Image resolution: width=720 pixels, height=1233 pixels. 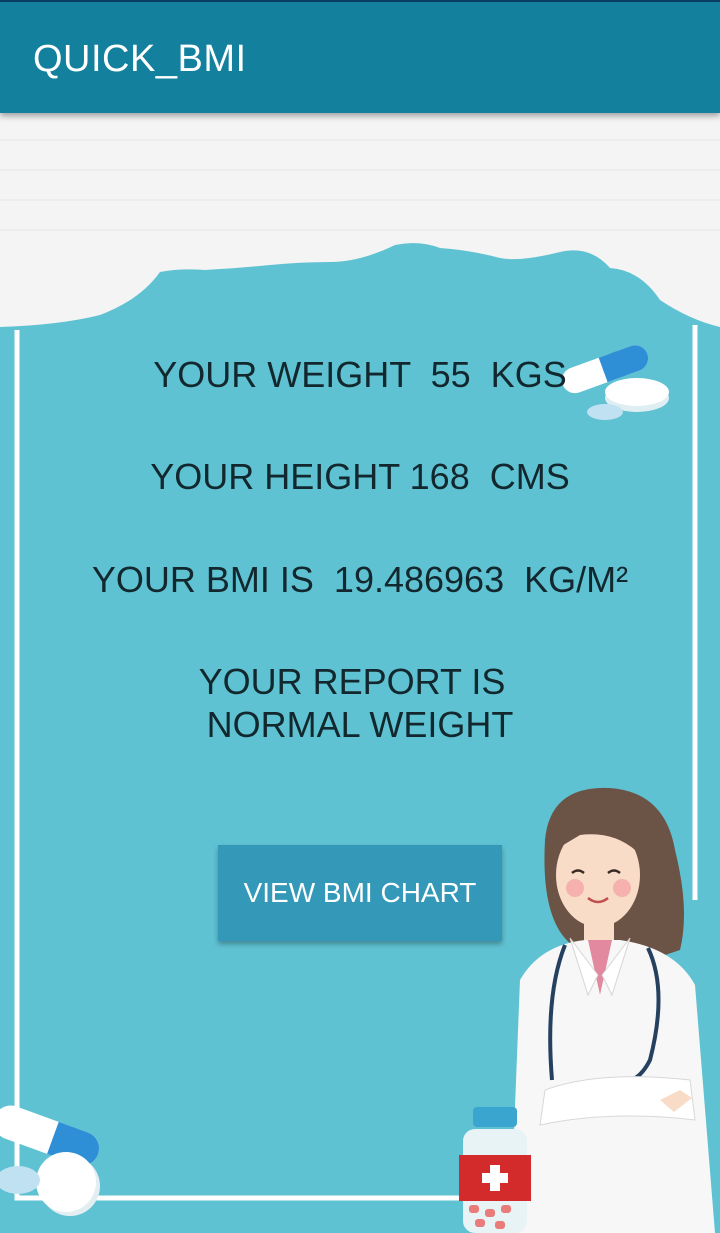 I want to click on view-bmi-chart-button: VIEW BMI CHART, so click(x=360, y=893).